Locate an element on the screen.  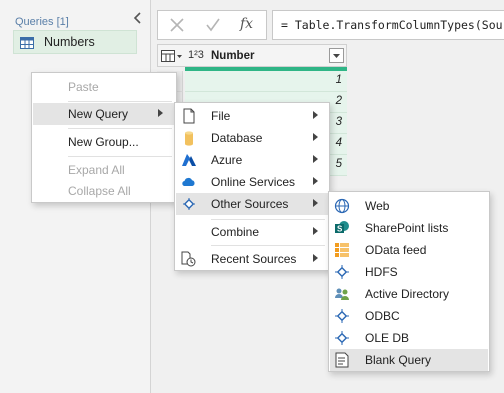
cell-value: 3 is located at coordinates (338, 122).